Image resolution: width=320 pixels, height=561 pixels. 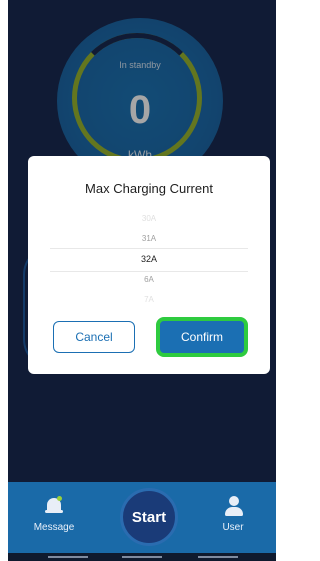 I want to click on picker-option: 30A, so click(x=149, y=218).